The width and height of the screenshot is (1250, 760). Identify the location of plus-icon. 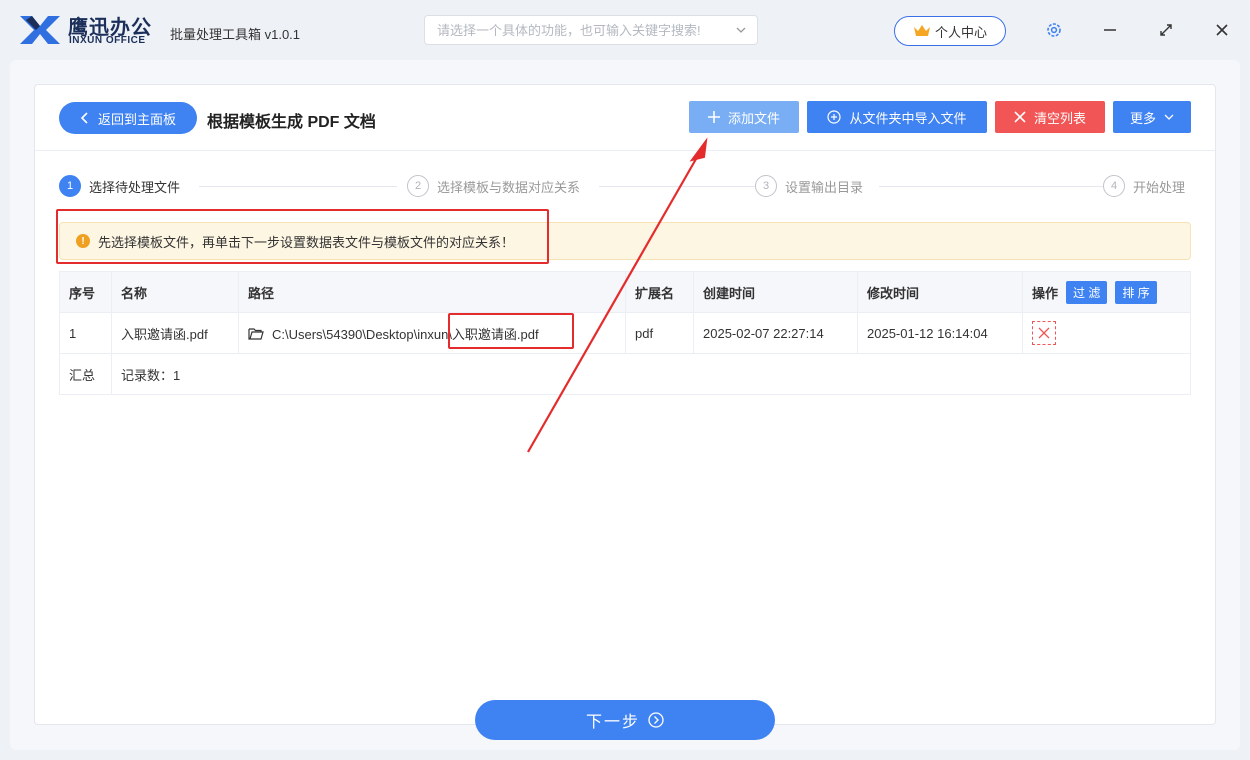
(713, 117).